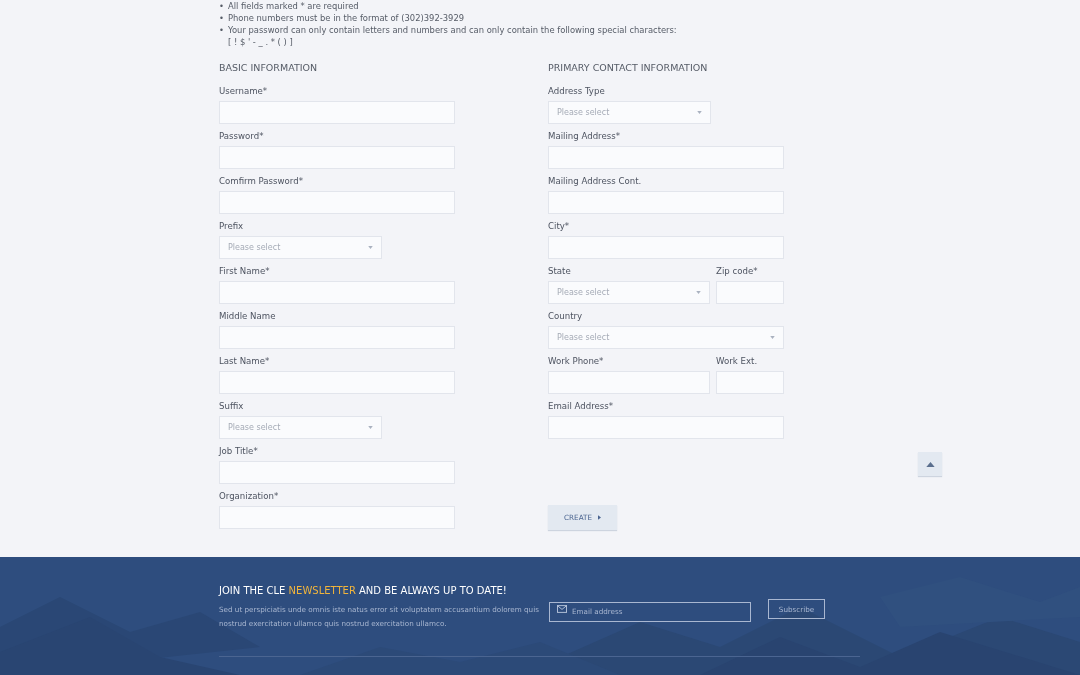 This screenshot has height=675, width=1080. I want to click on field-label: Password*, so click(242, 136).